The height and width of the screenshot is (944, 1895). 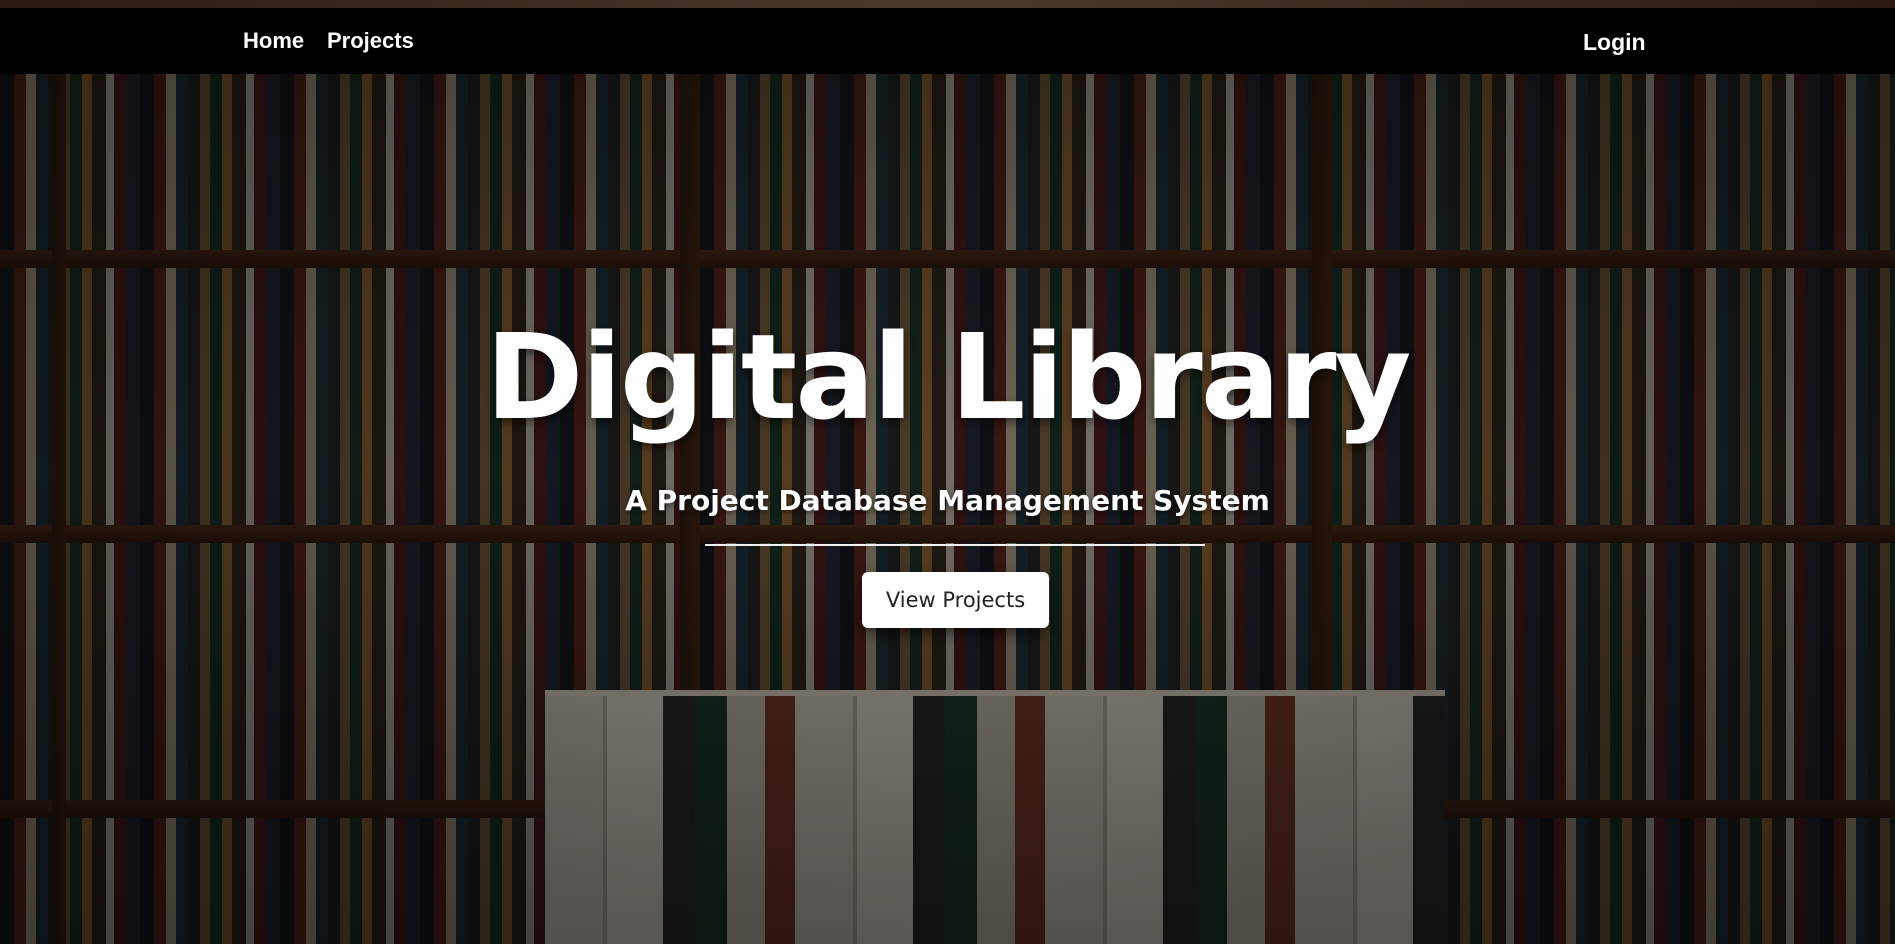 What do you see at coordinates (947, 41) in the screenshot?
I see `navbar: Home Projects Login` at bounding box center [947, 41].